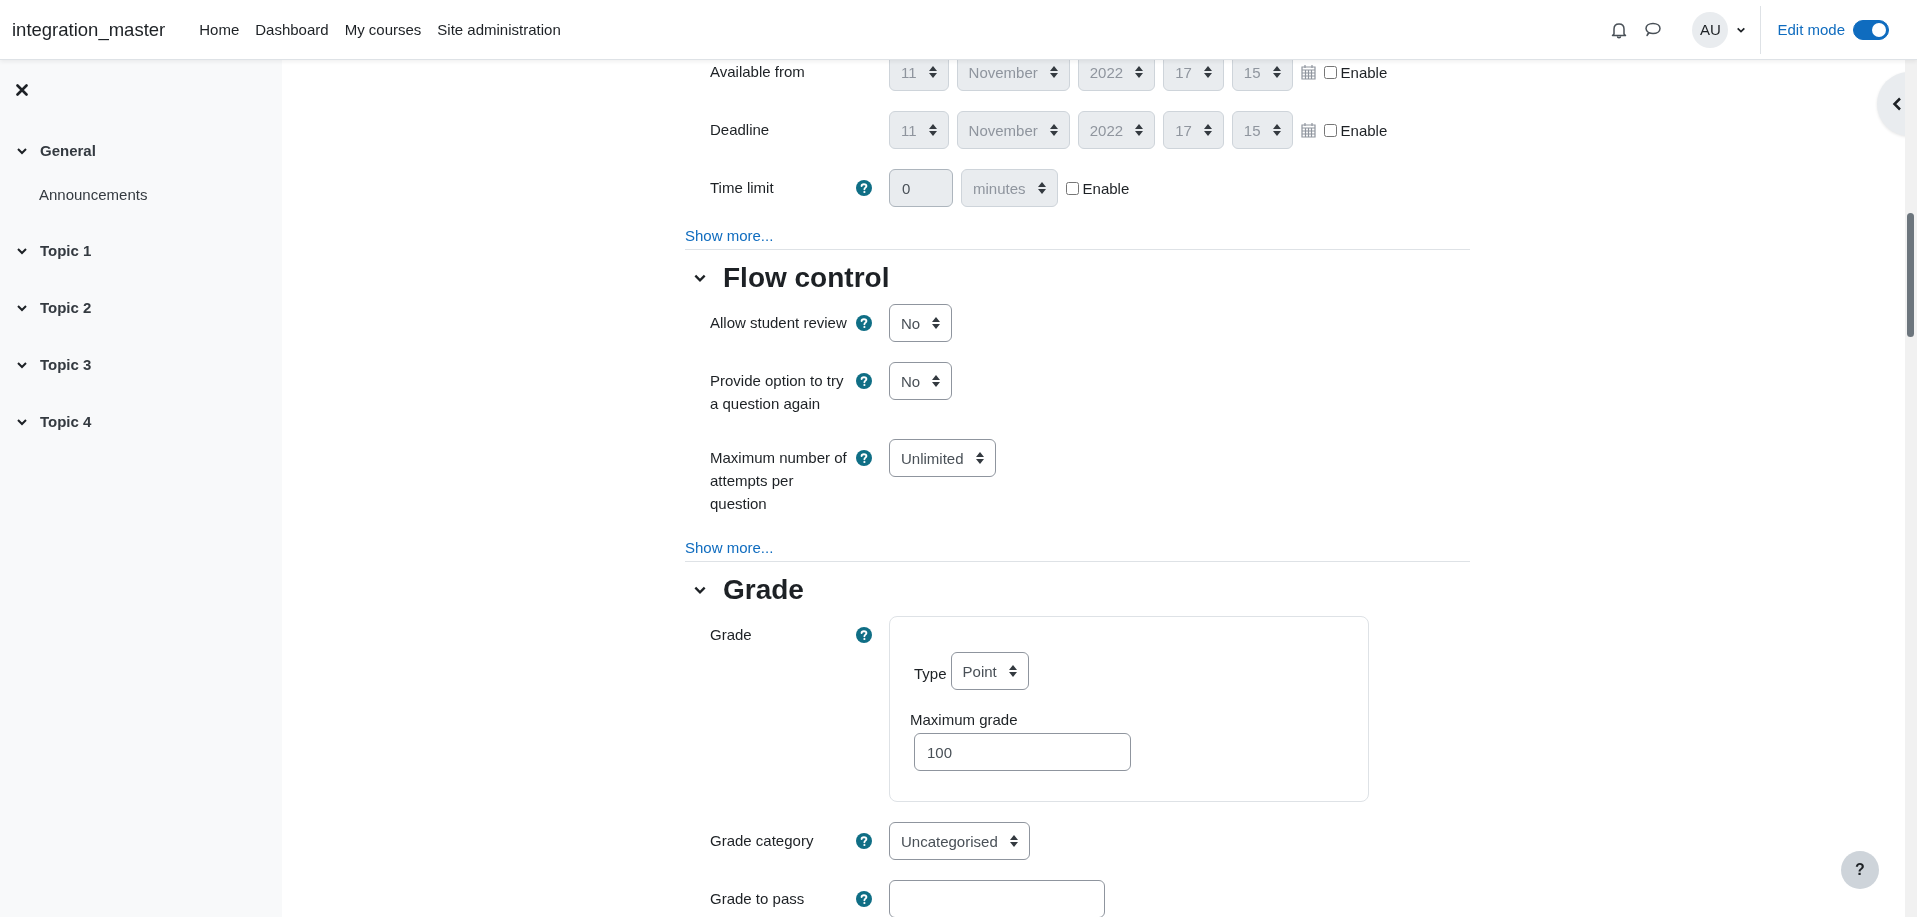  I want to click on nav-link: My courses, so click(383, 29).